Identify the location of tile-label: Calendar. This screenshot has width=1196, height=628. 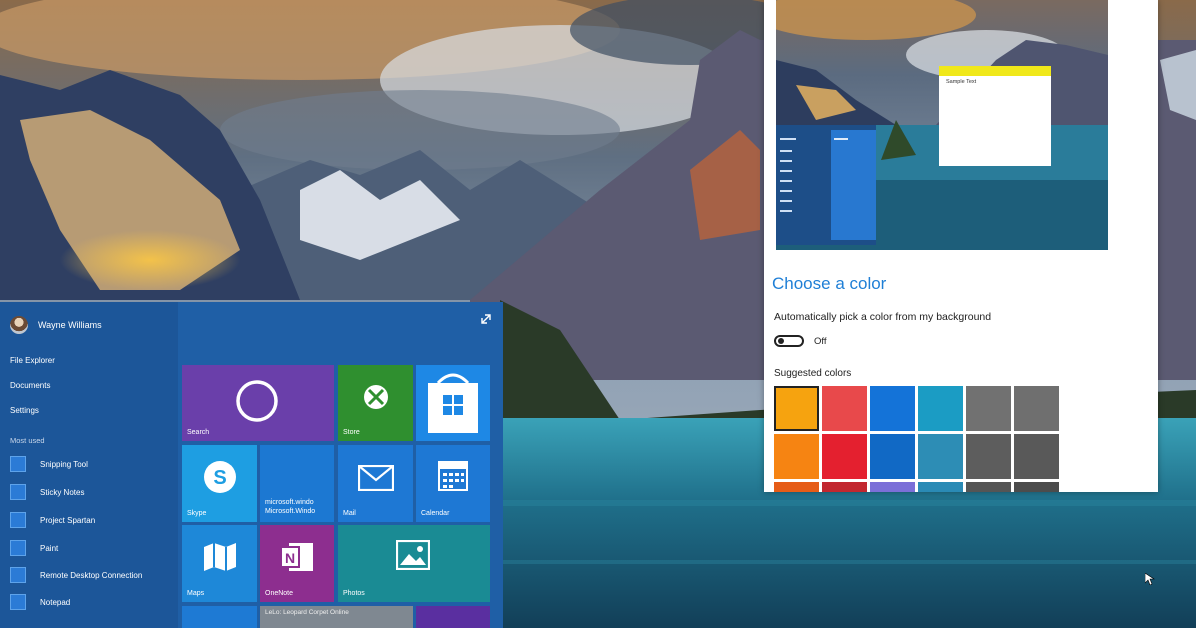
(435, 513).